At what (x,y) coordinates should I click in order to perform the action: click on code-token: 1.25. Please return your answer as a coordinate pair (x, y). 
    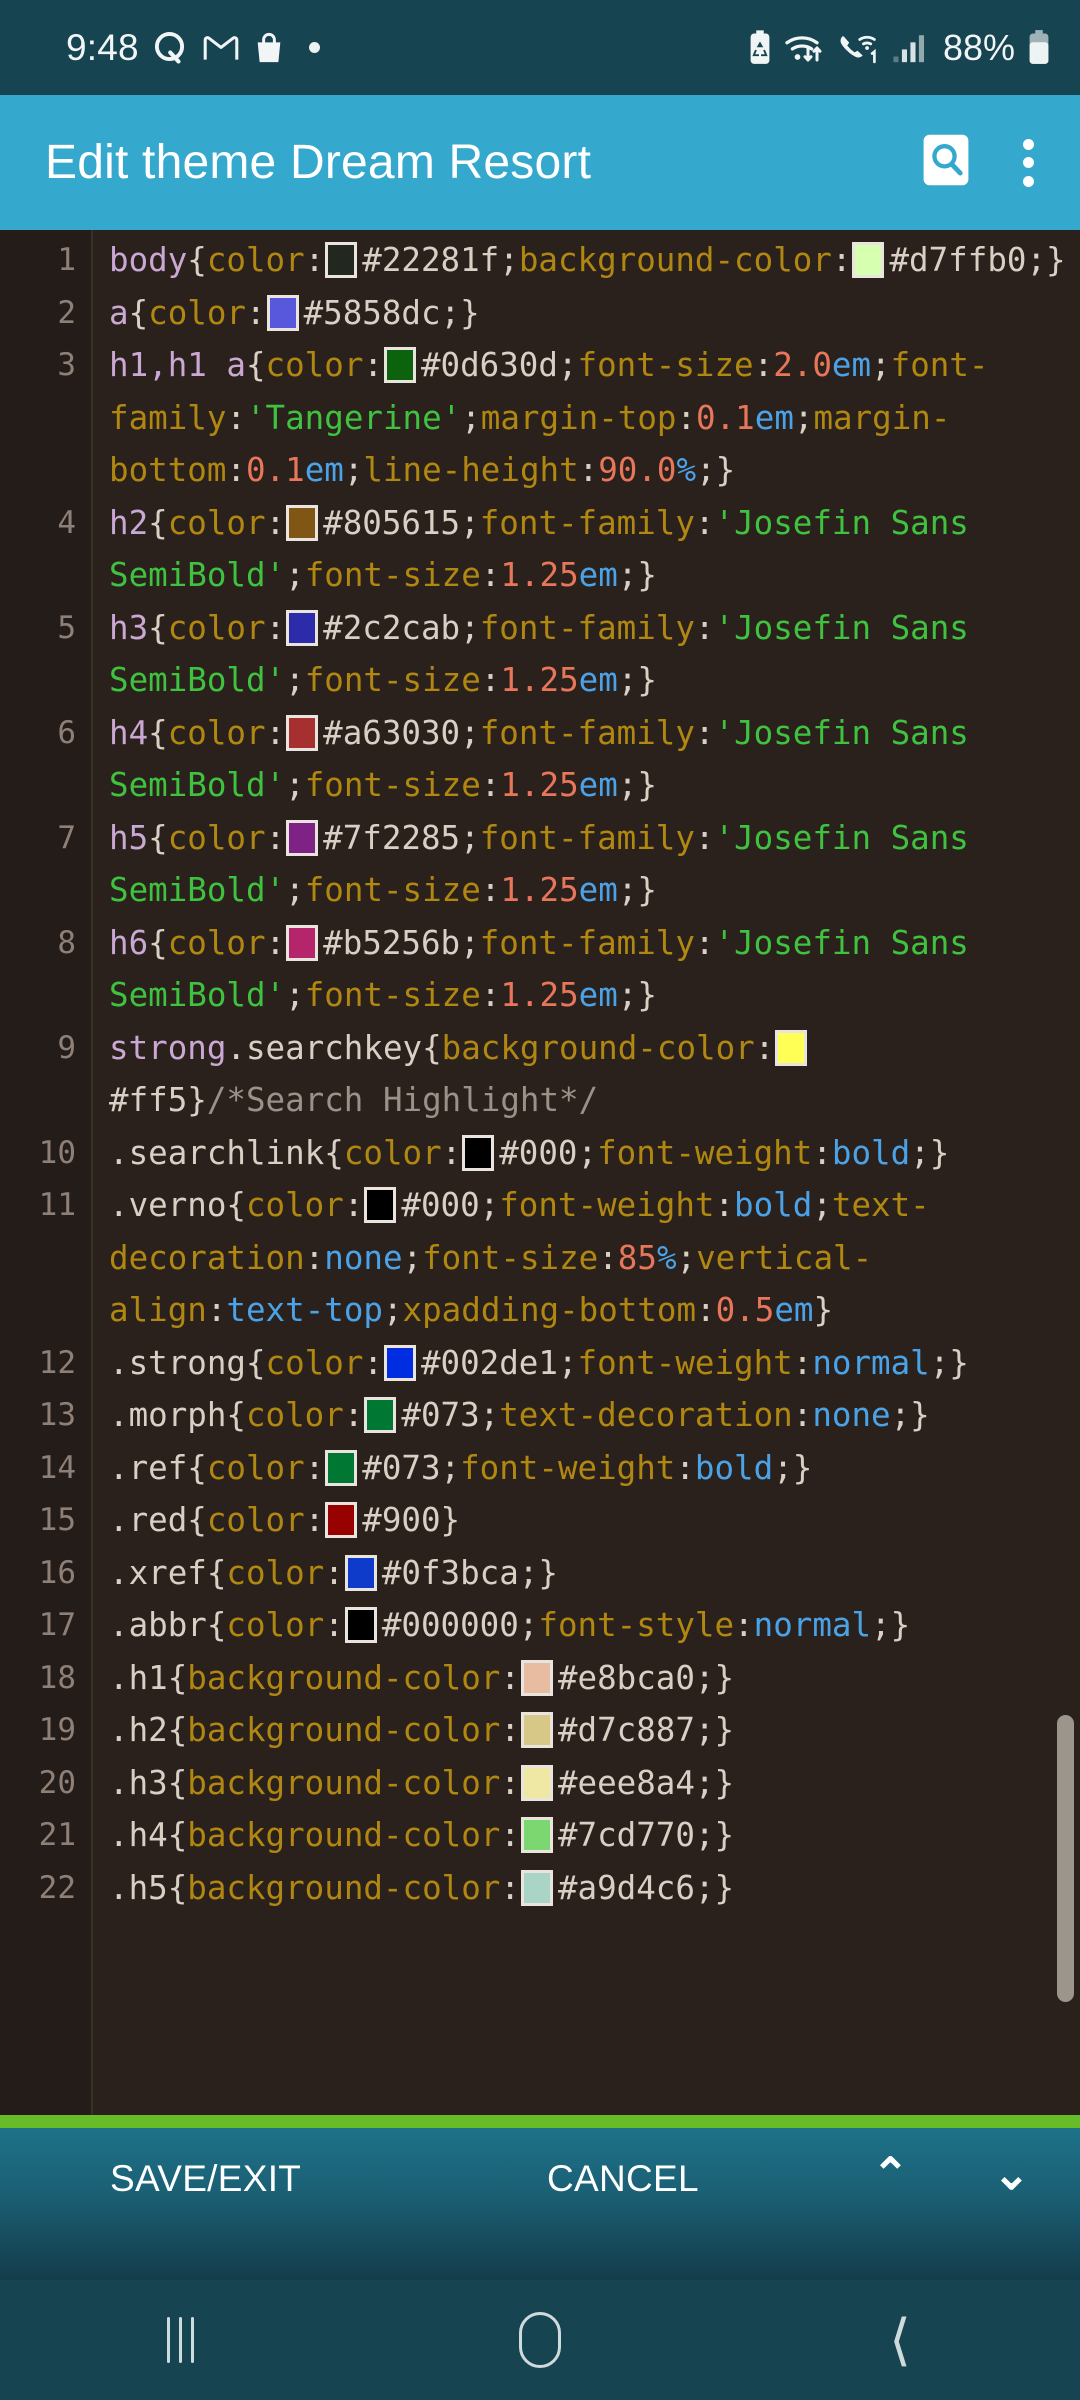
    Looking at the image, I should click on (539, 995).